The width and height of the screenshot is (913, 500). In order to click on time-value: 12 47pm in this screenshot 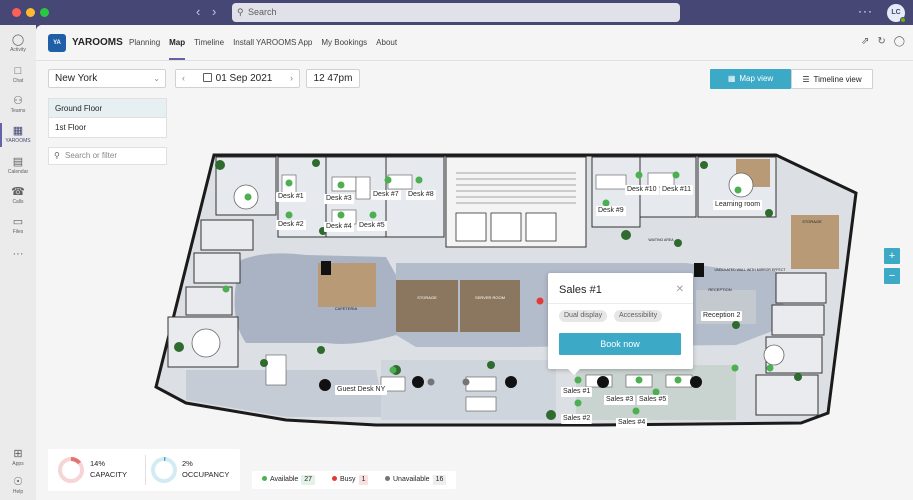, I will do `click(333, 78)`.